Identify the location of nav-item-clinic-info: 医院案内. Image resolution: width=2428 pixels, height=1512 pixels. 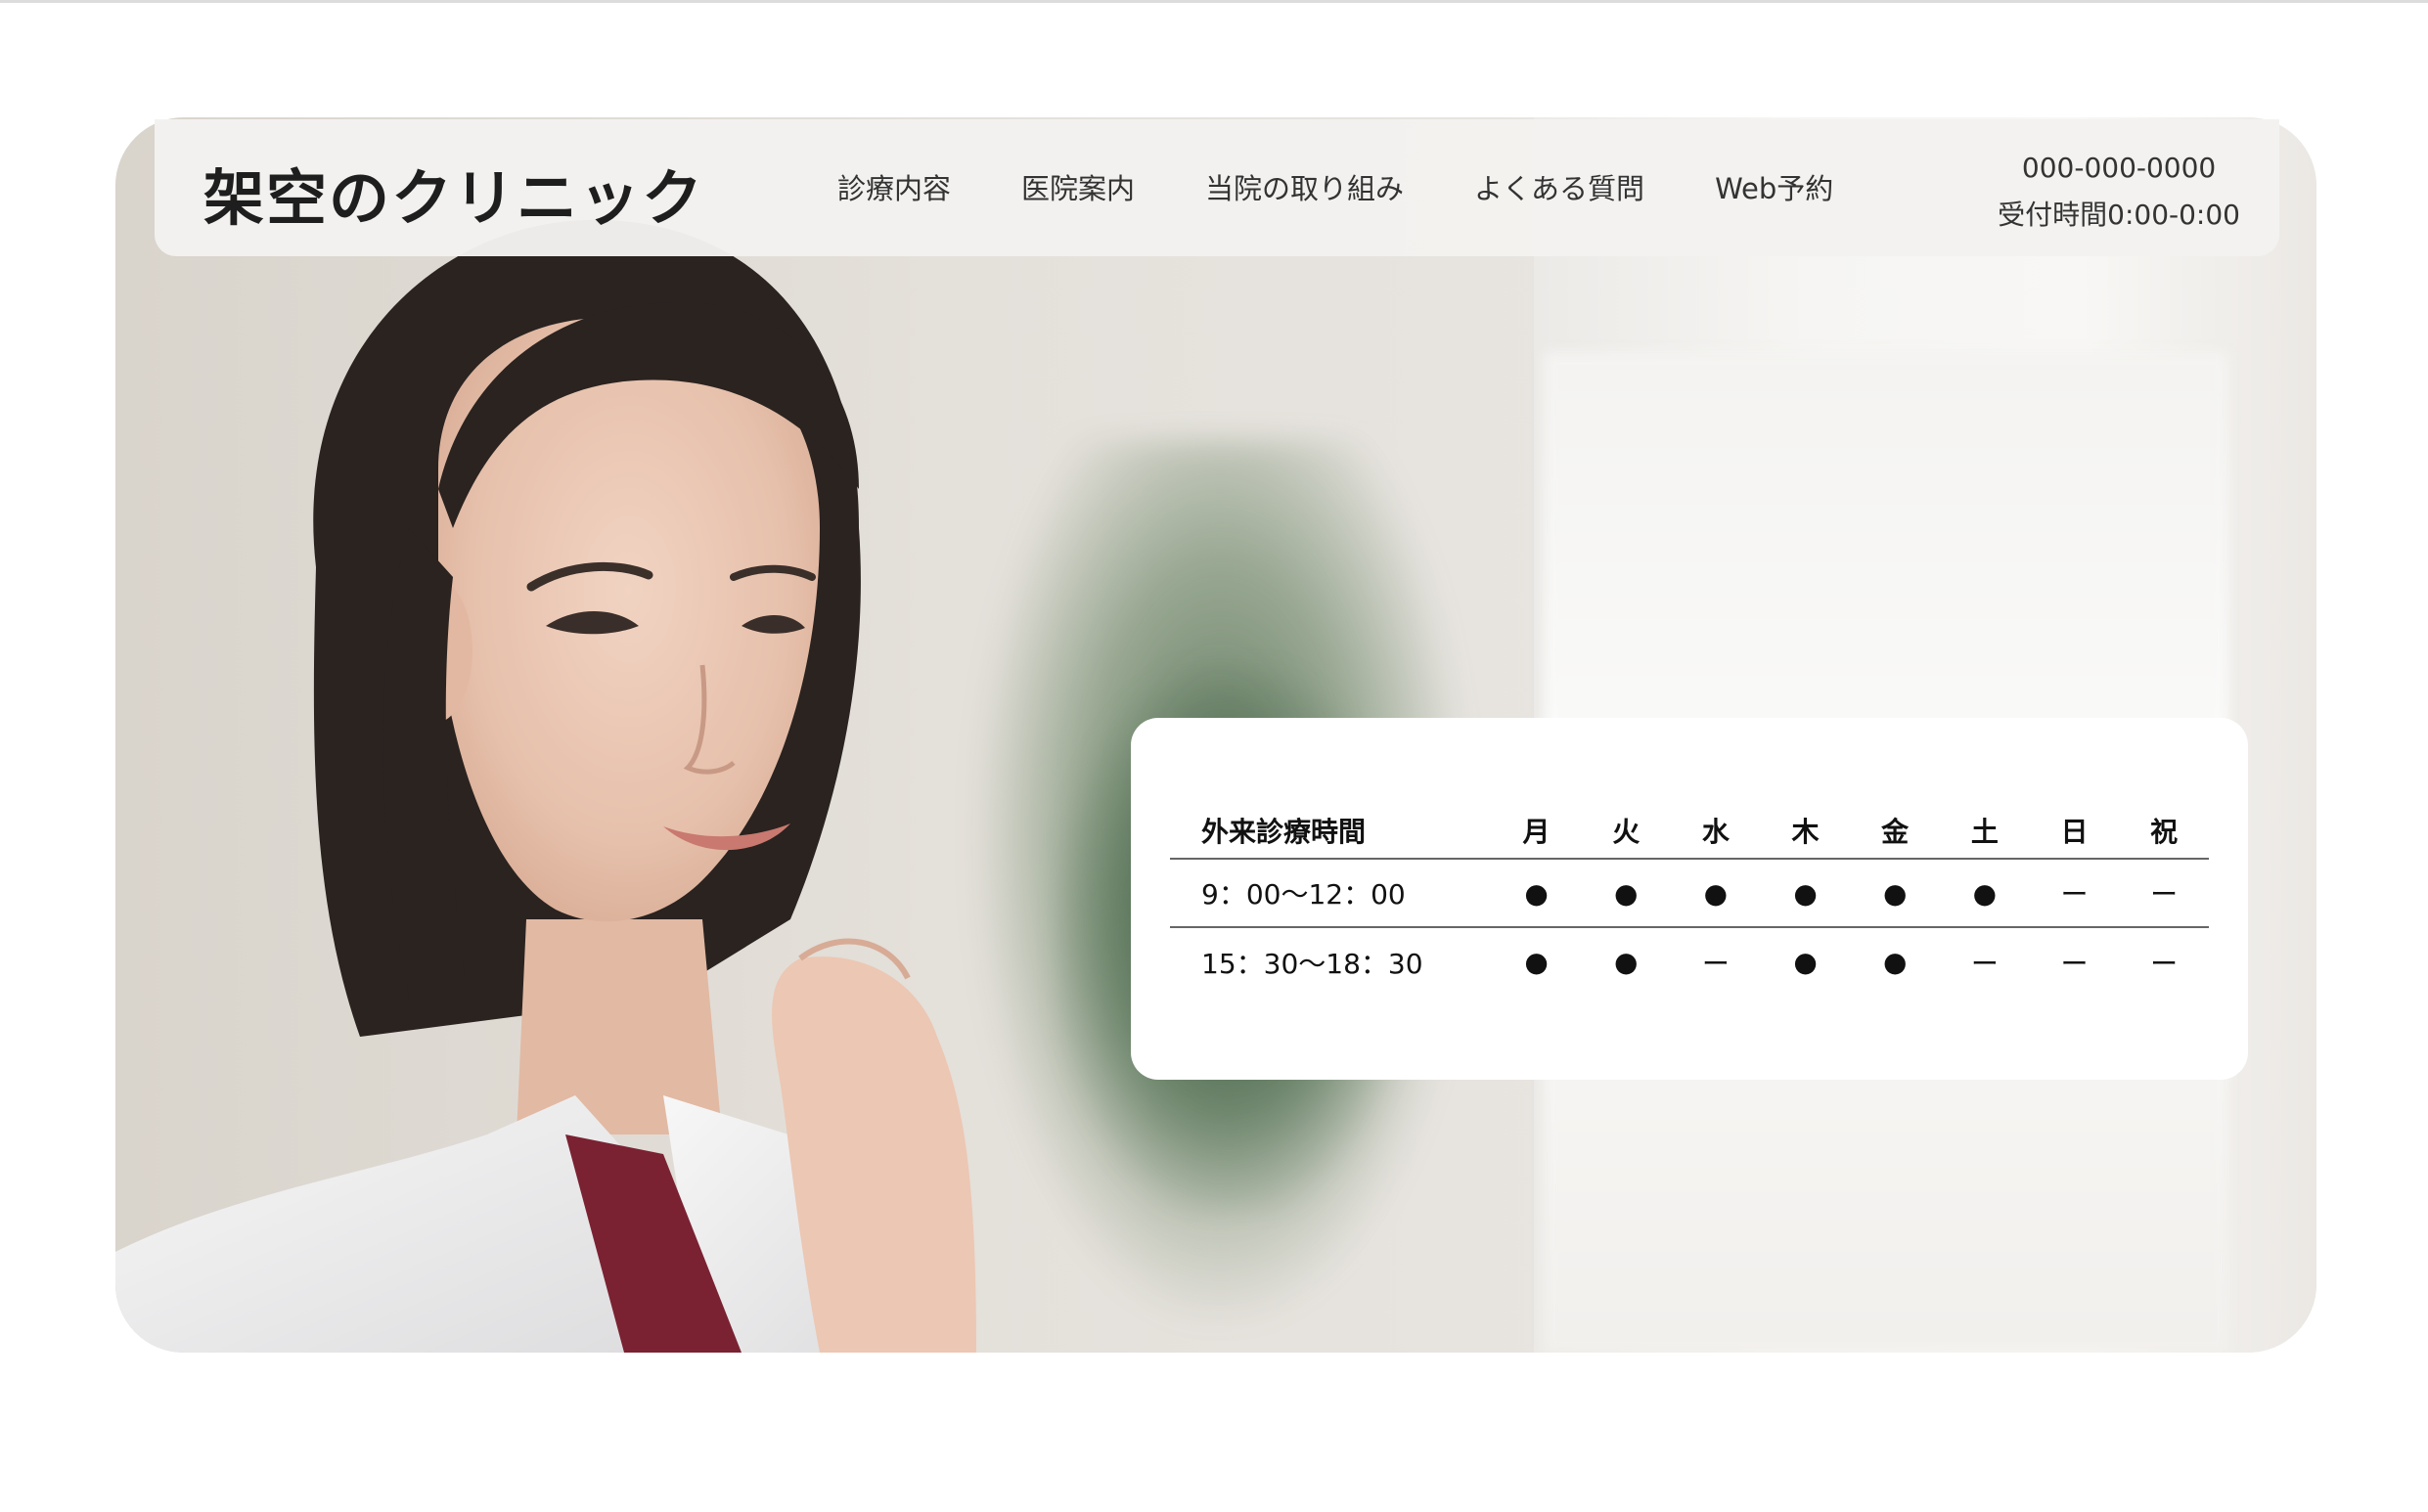
(1078, 187).